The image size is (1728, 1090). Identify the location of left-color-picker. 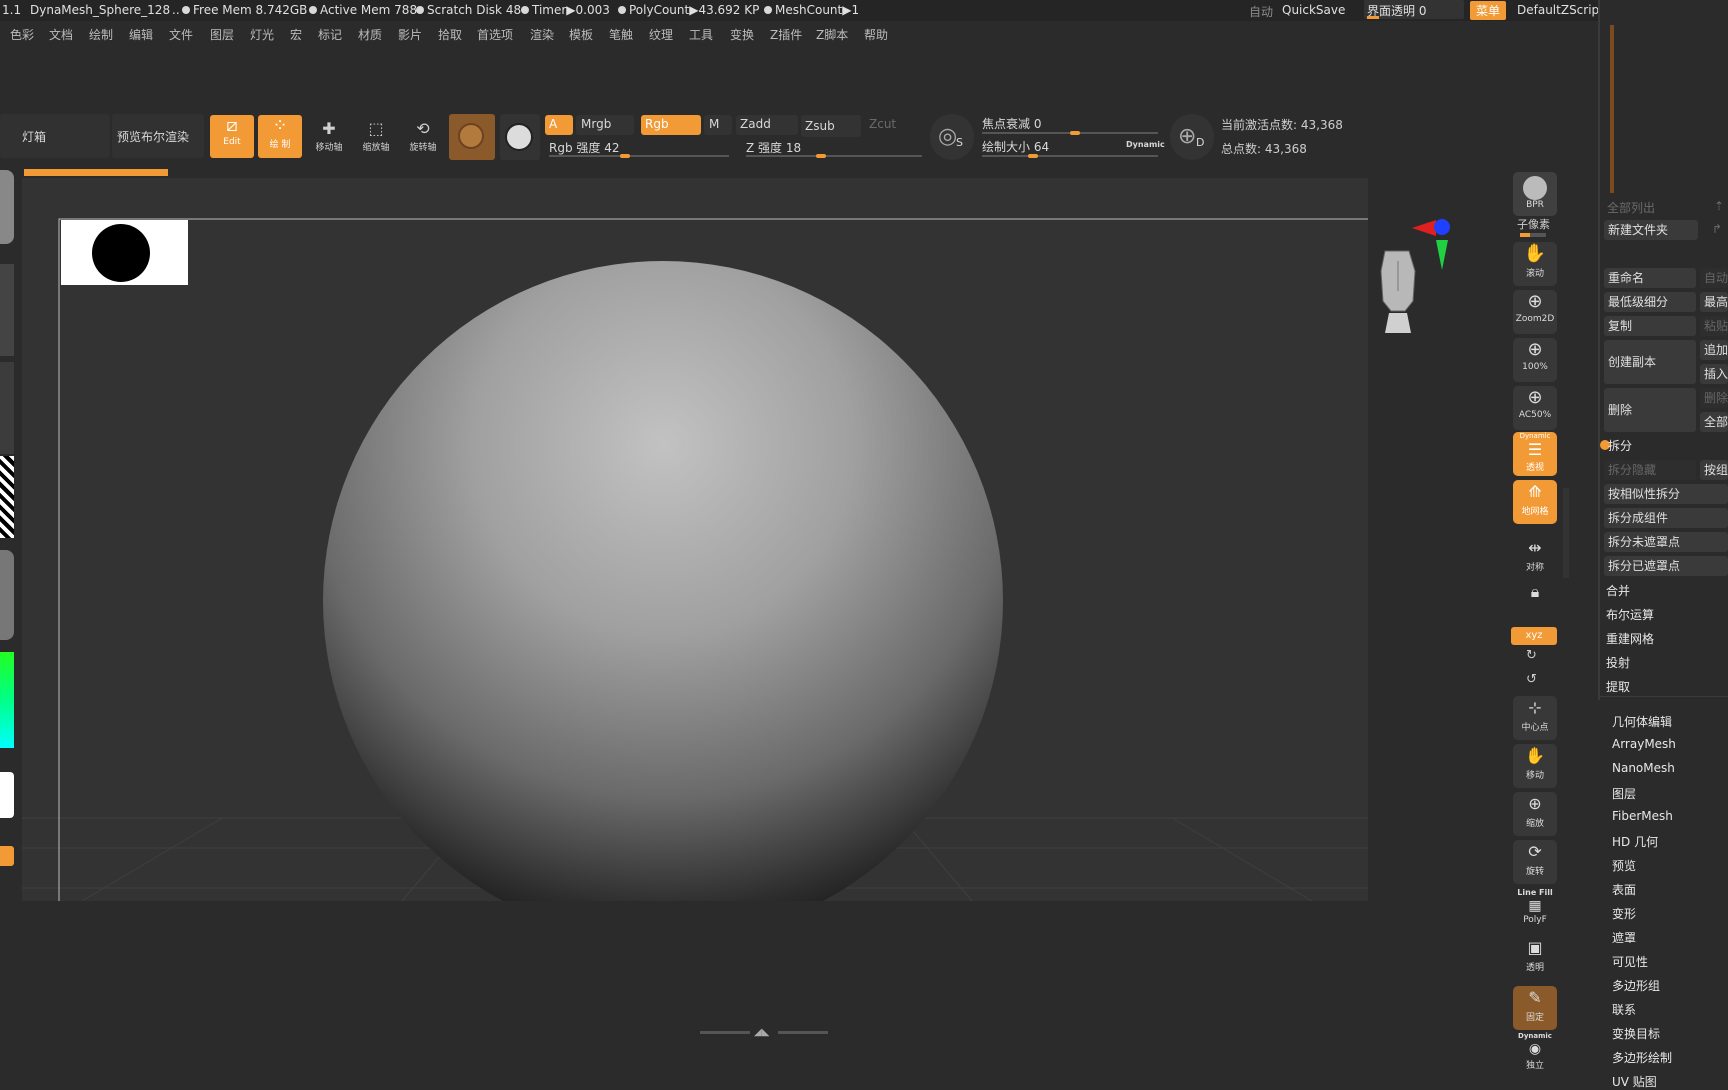
(7, 700).